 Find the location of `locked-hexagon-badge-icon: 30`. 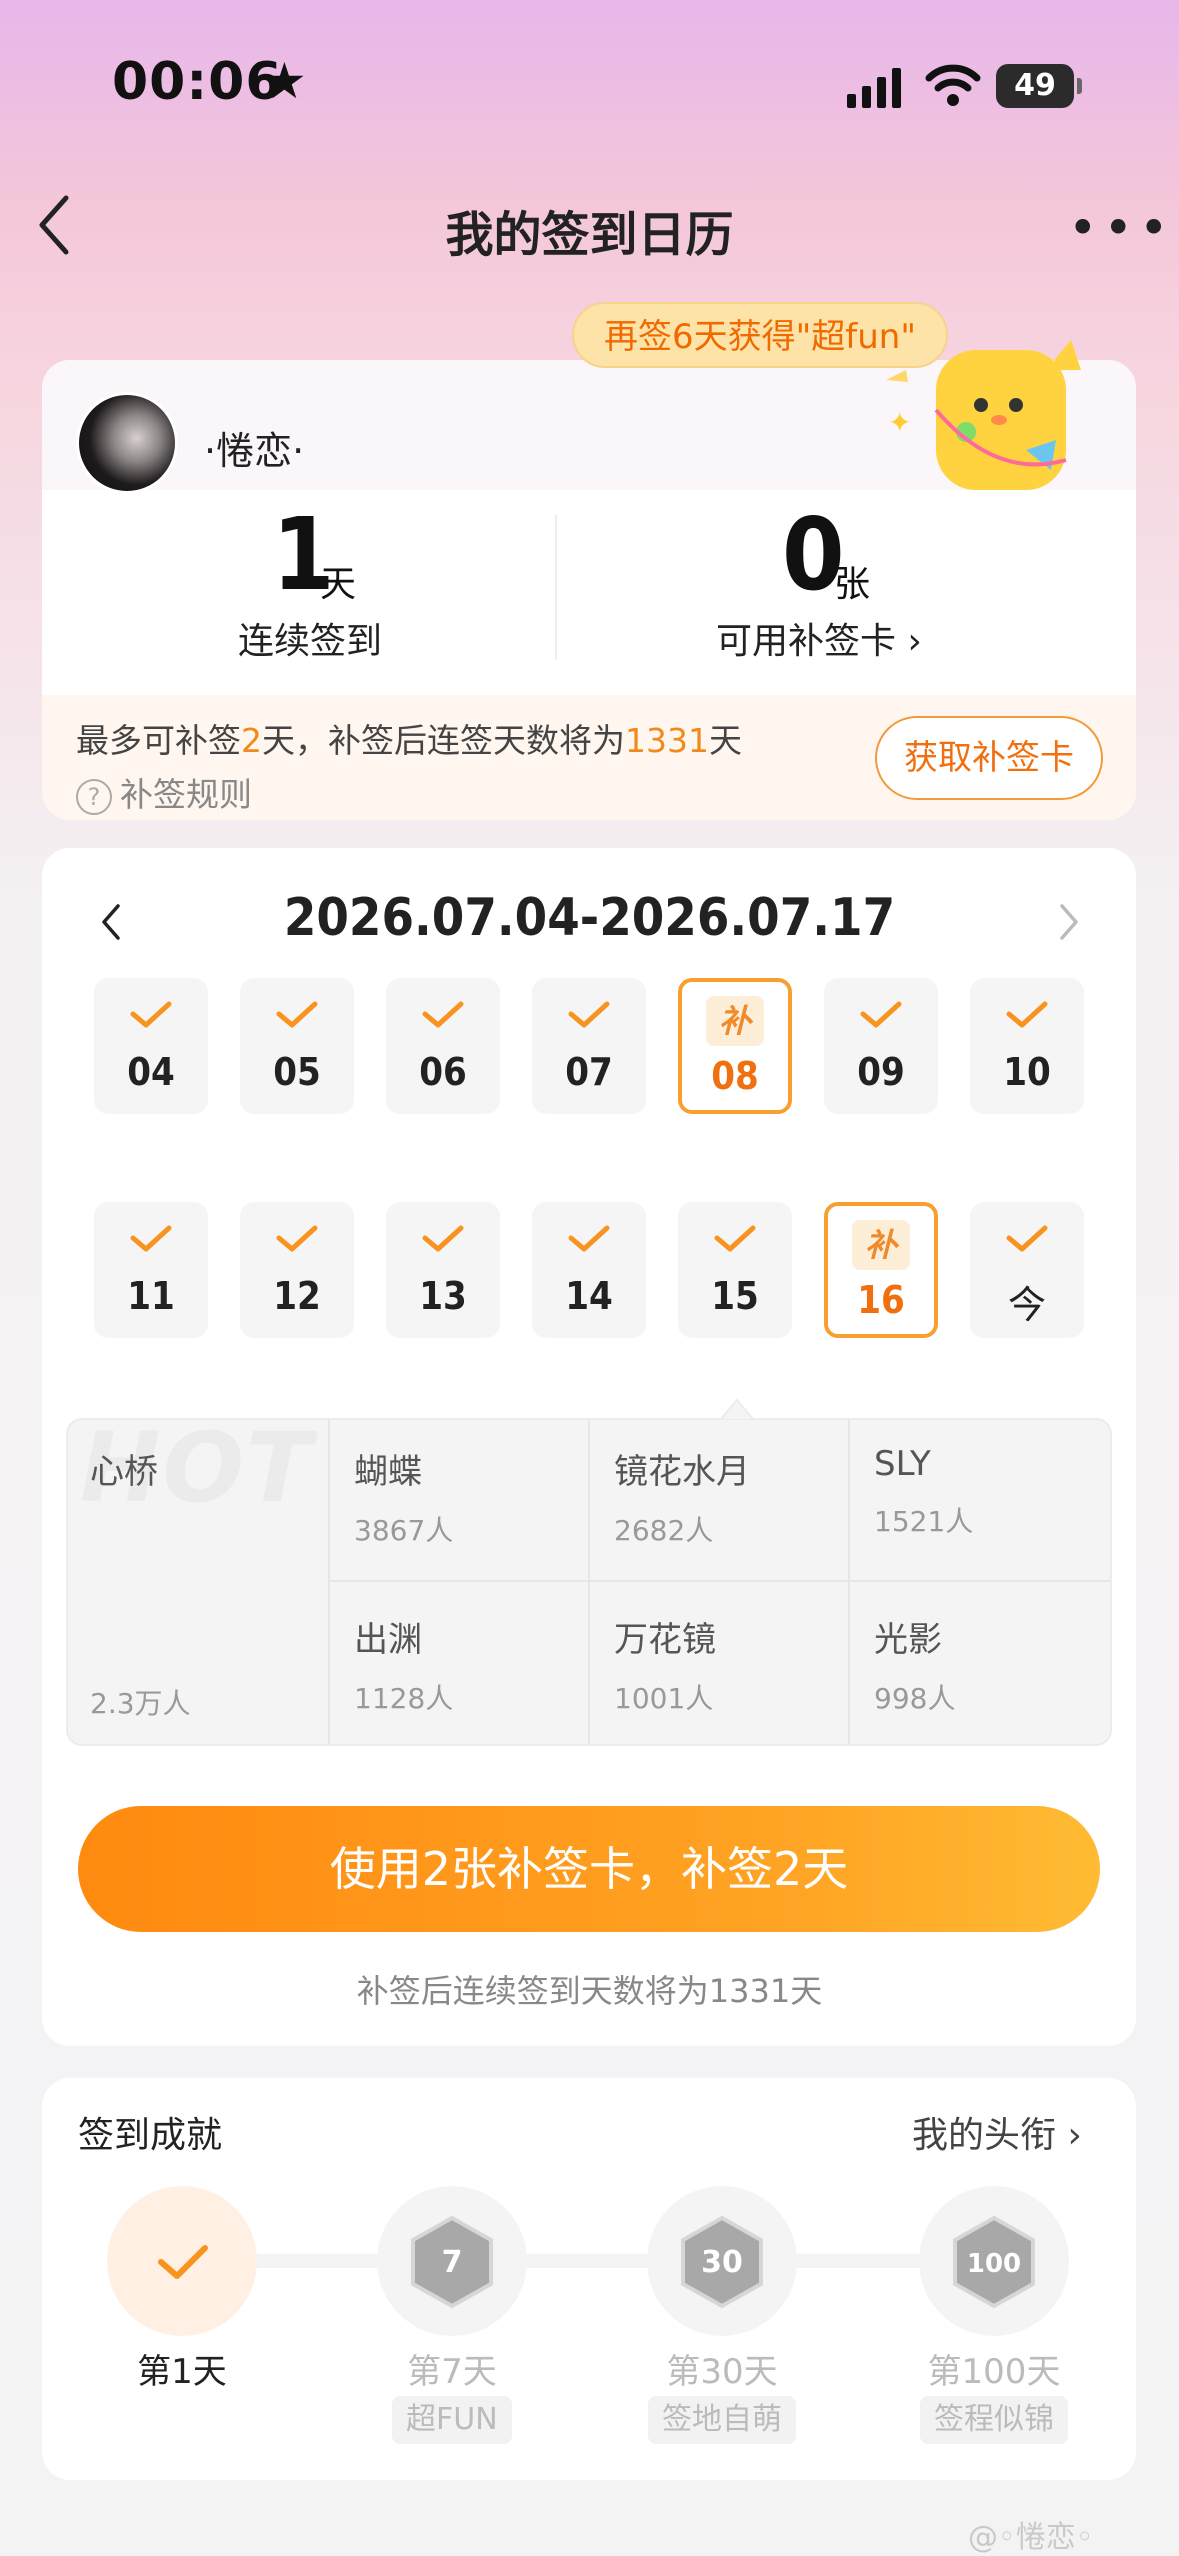

locked-hexagon-badge-icon: 30 is located at coordinates (722, 2262).